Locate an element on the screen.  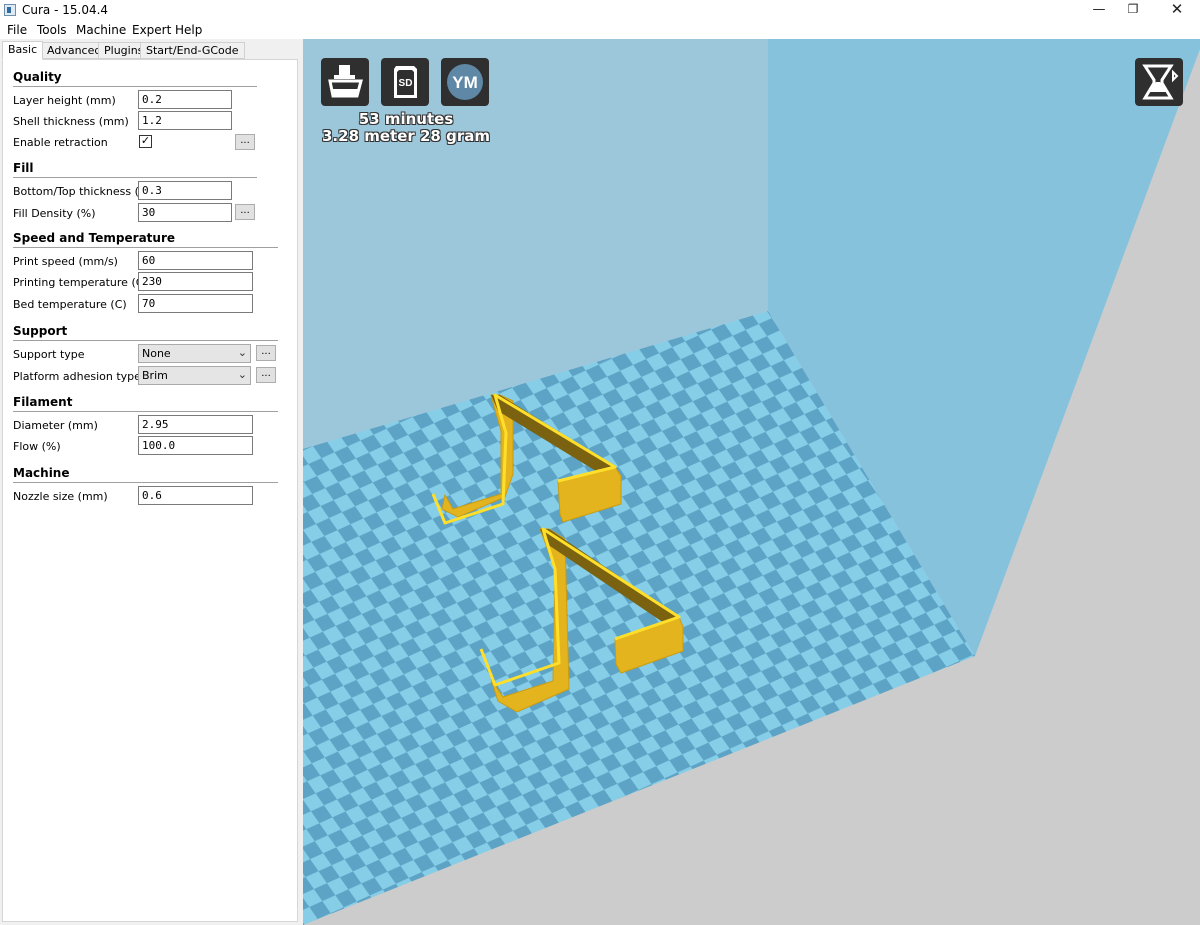
section-title-machine: Machine is located at coordinates (41, 473).